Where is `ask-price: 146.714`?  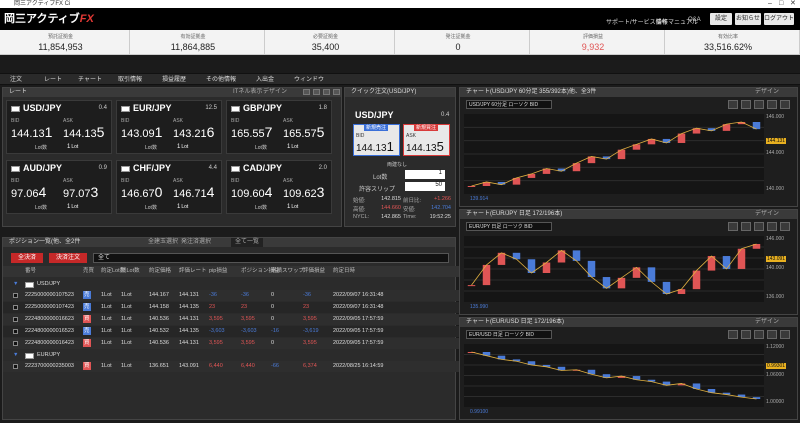 ask-price: 146.714 is located at coordinates (193, 192).